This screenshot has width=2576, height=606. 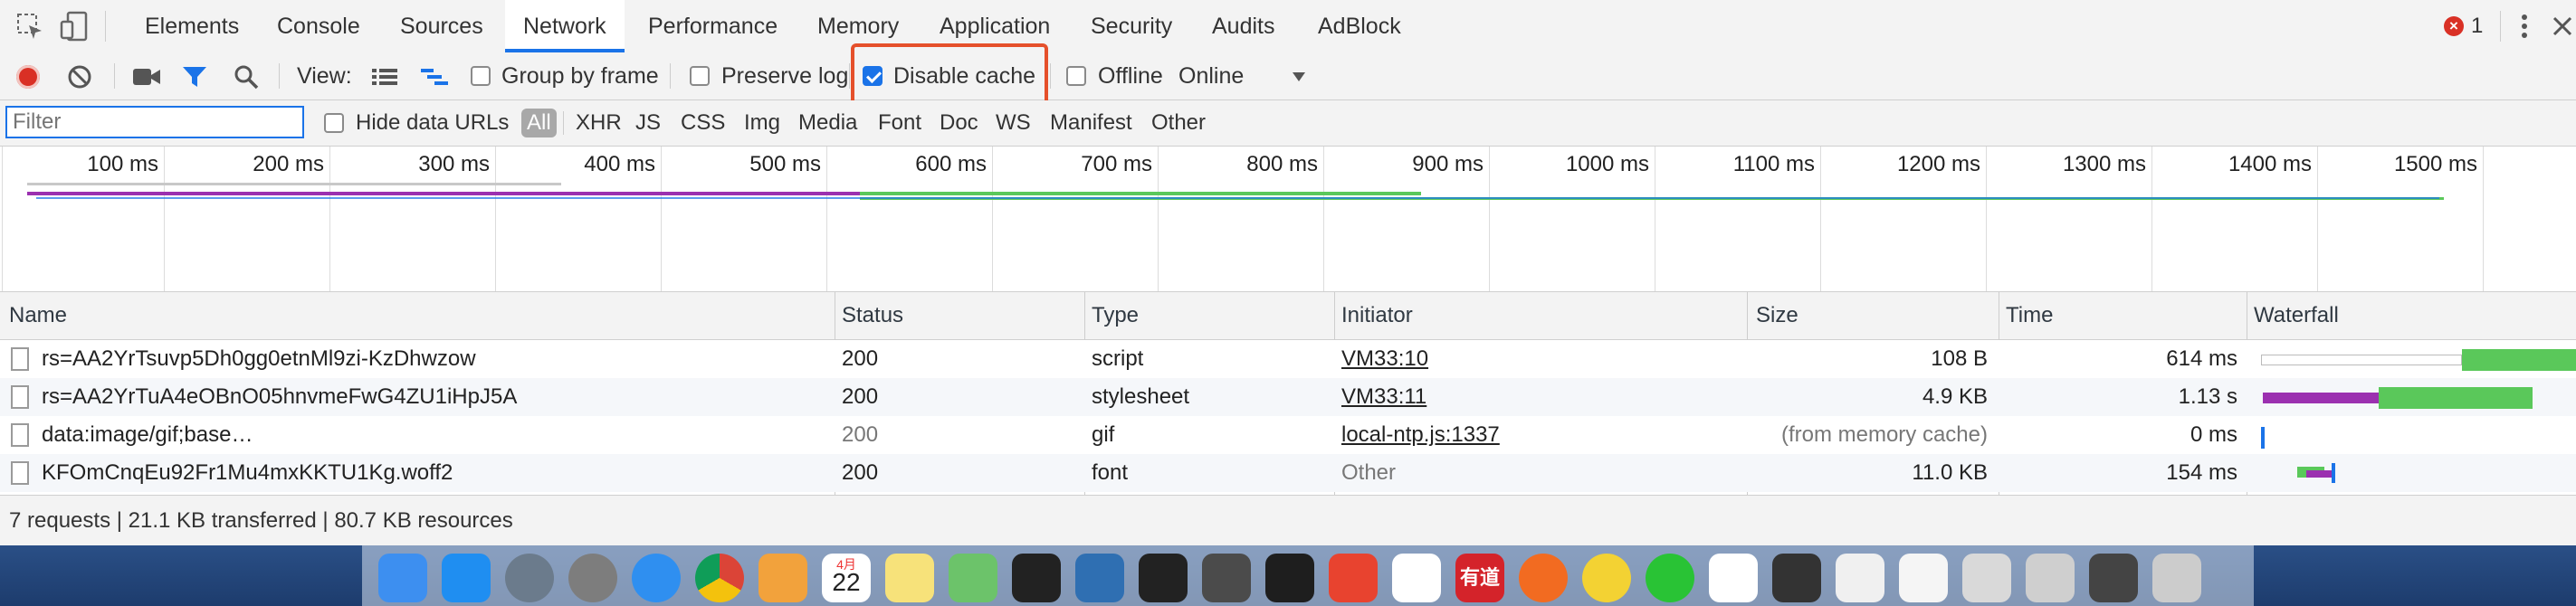 I want to click on column-header-time: Time, so click(x=2030, y=315).